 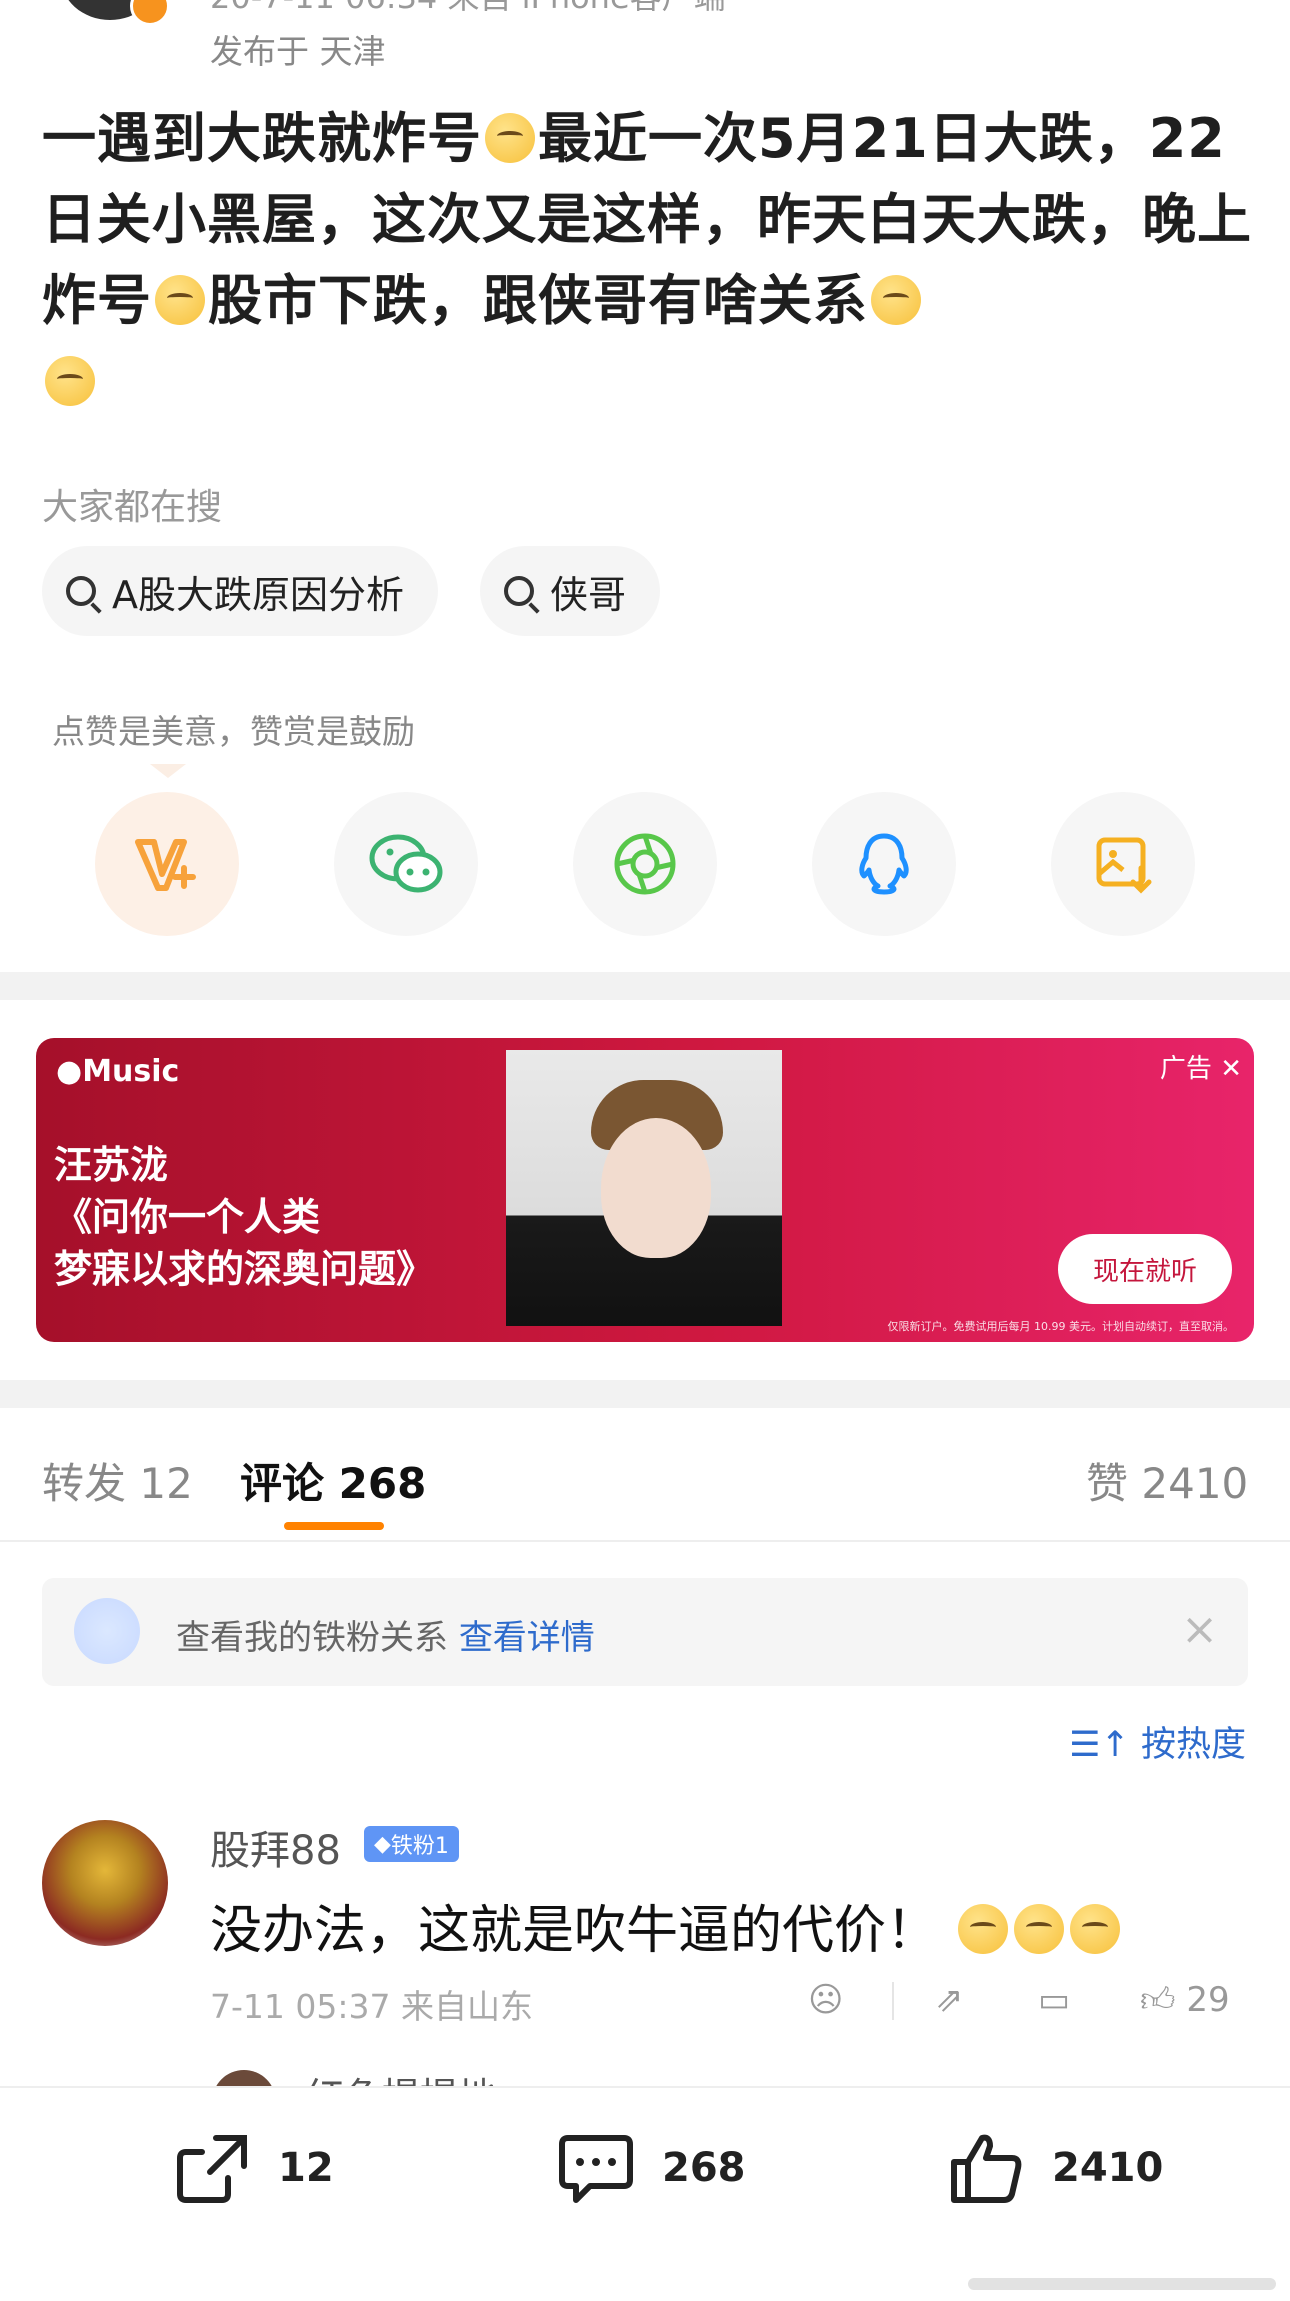 I want to click on ad-line-3: 梦寐以求的深奥问题》, so click(x=244, y=1269).